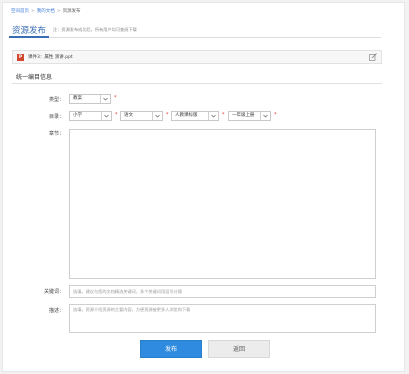 This screenshot has height=374, width=409. I want to click on title-divider-accent, so click(29, 37).